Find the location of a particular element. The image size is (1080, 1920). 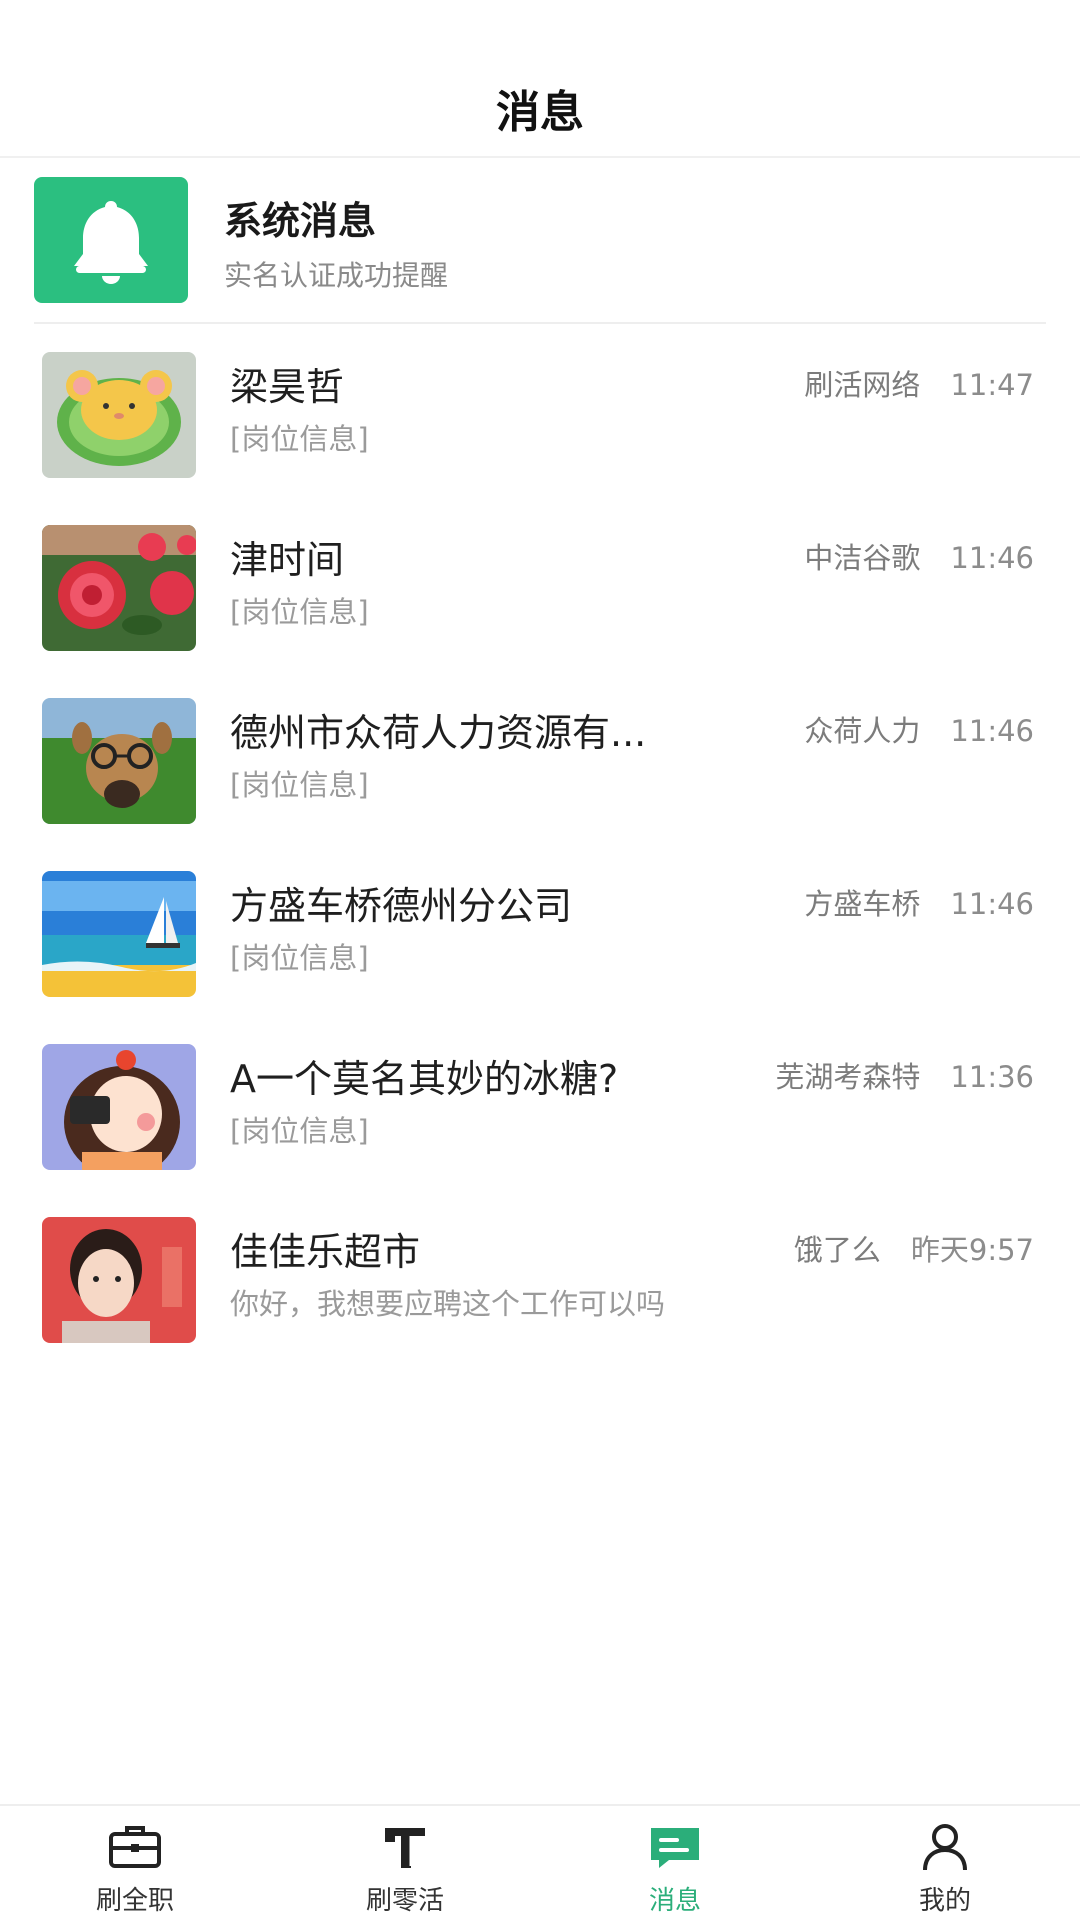

company-name: 刷活网络 is located at coordinates (862, 385).